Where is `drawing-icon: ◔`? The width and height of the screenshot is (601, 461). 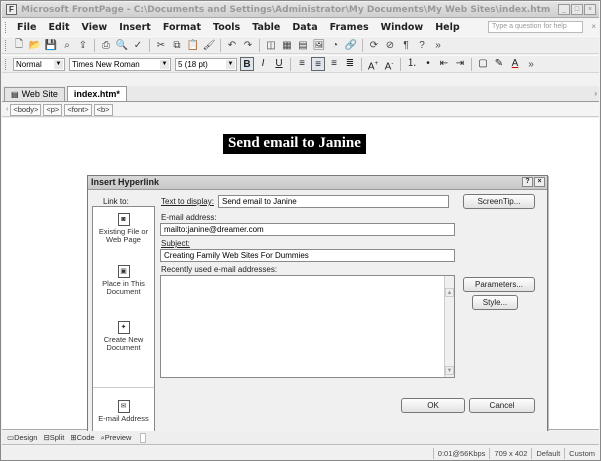
drawing-icon: ◔ is located at coordinates (335, 45).